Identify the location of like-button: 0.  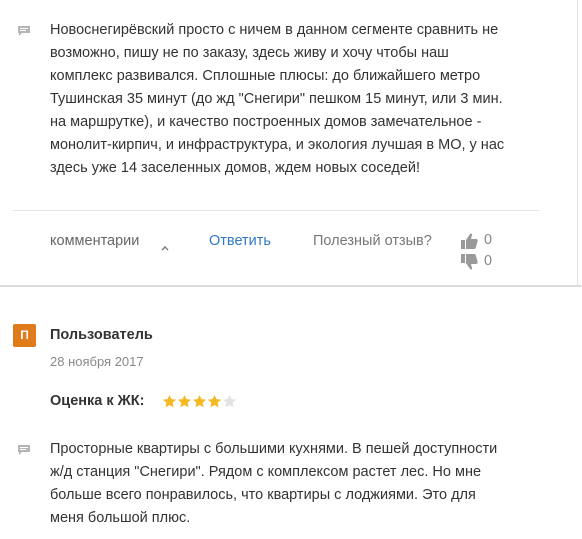
(481, 241).